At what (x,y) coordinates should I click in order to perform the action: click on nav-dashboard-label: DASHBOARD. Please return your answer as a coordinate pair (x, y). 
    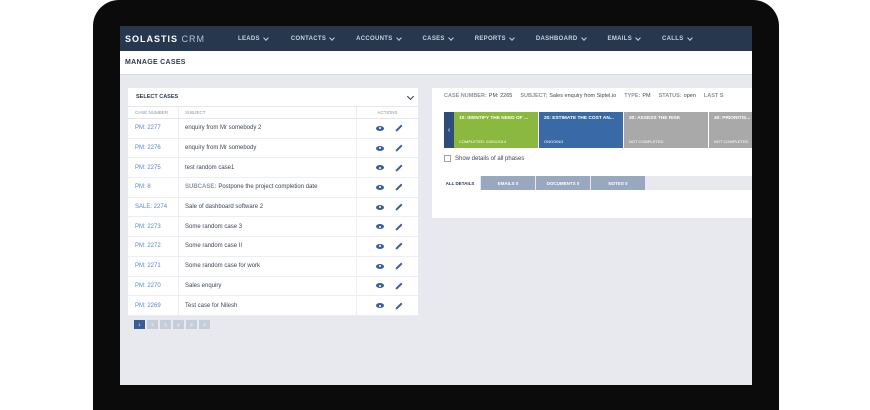
    Looking at the image, I should click on (556, 38).